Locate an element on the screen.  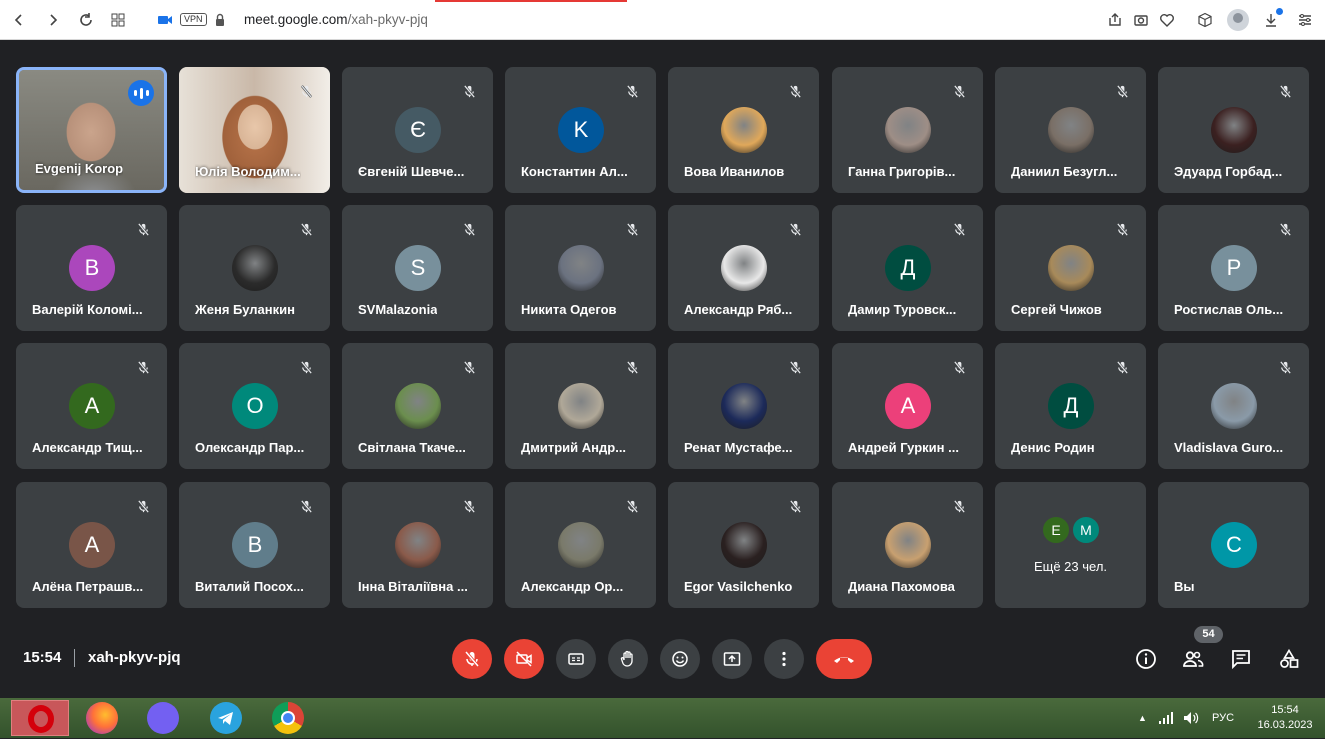
input-language: РУС is located at coordinates (1223, 718).